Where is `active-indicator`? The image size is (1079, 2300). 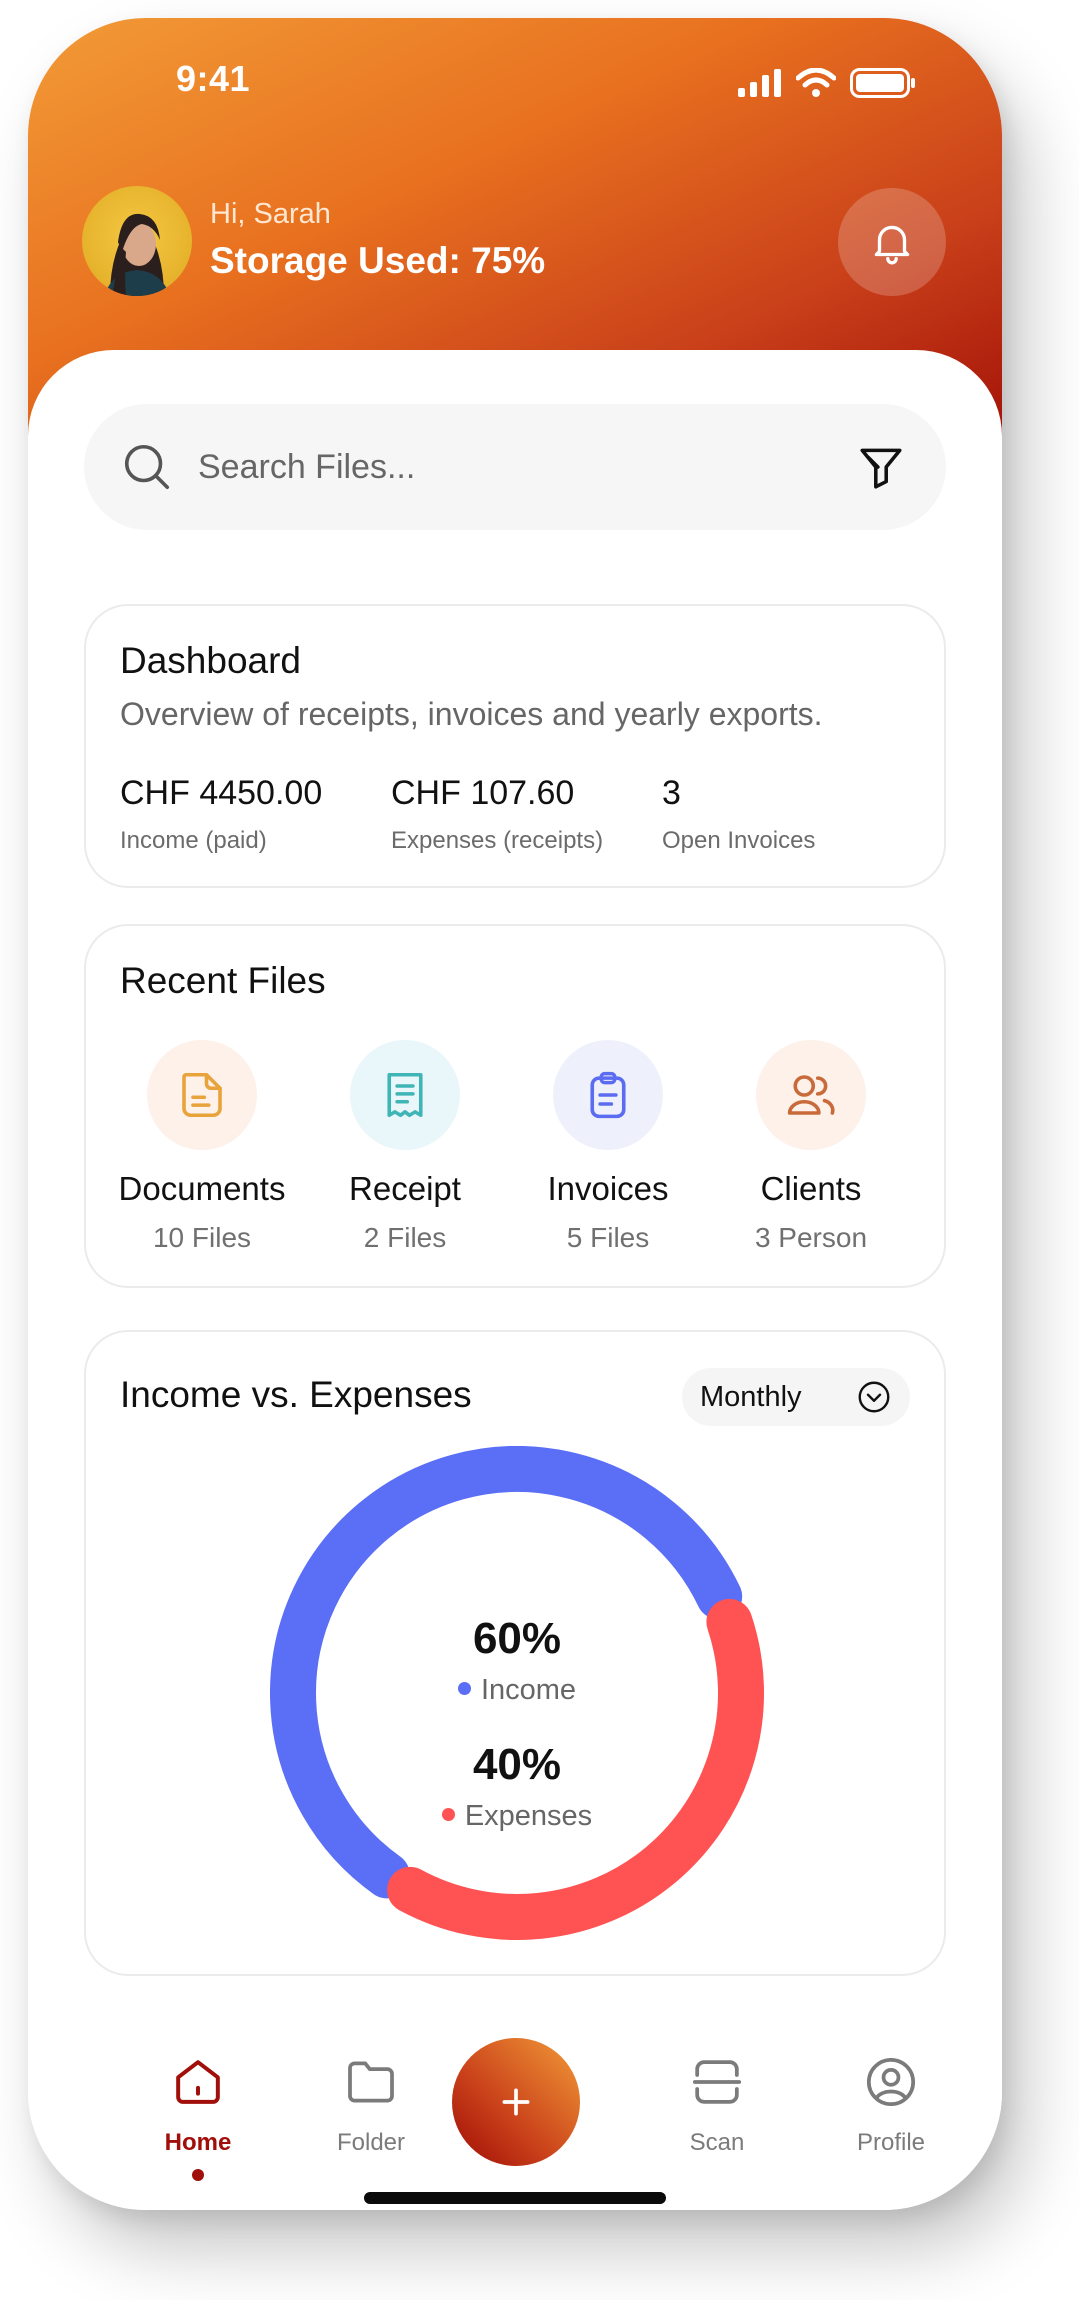
active-indicator is located at coordinates (198, 2175).